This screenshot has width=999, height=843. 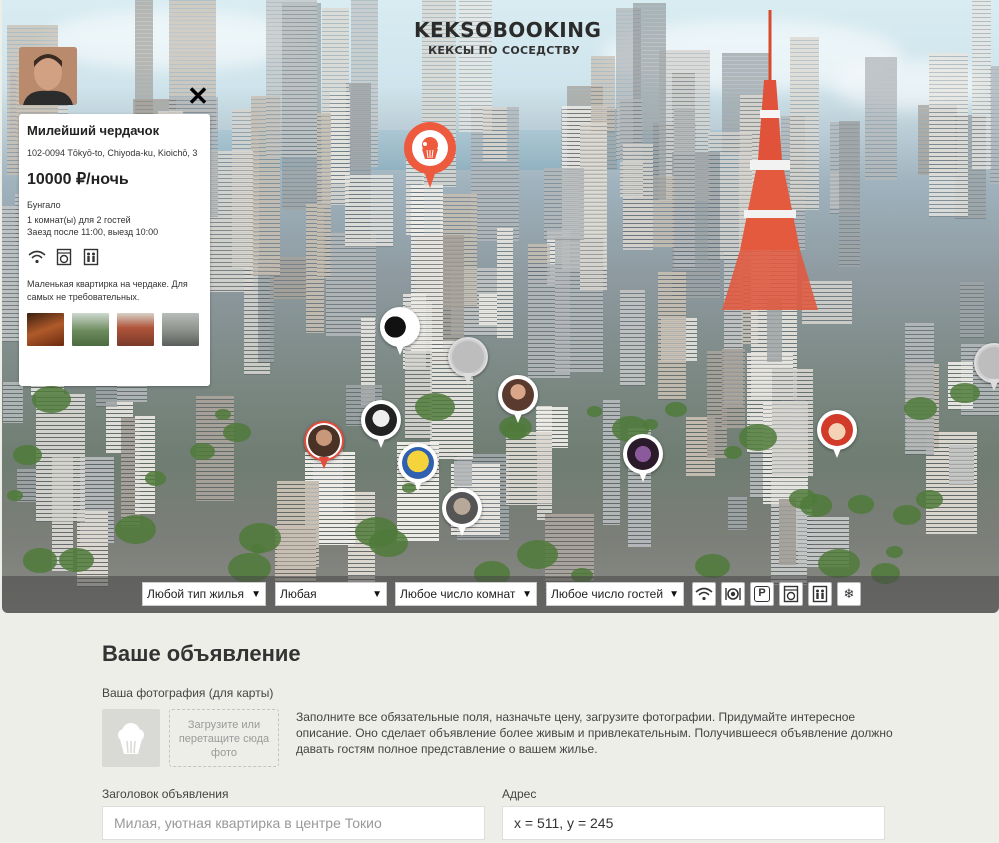 I want to click on title-input: Милая, уютная квартирка в центре Токио, so click(x=293, y=823).